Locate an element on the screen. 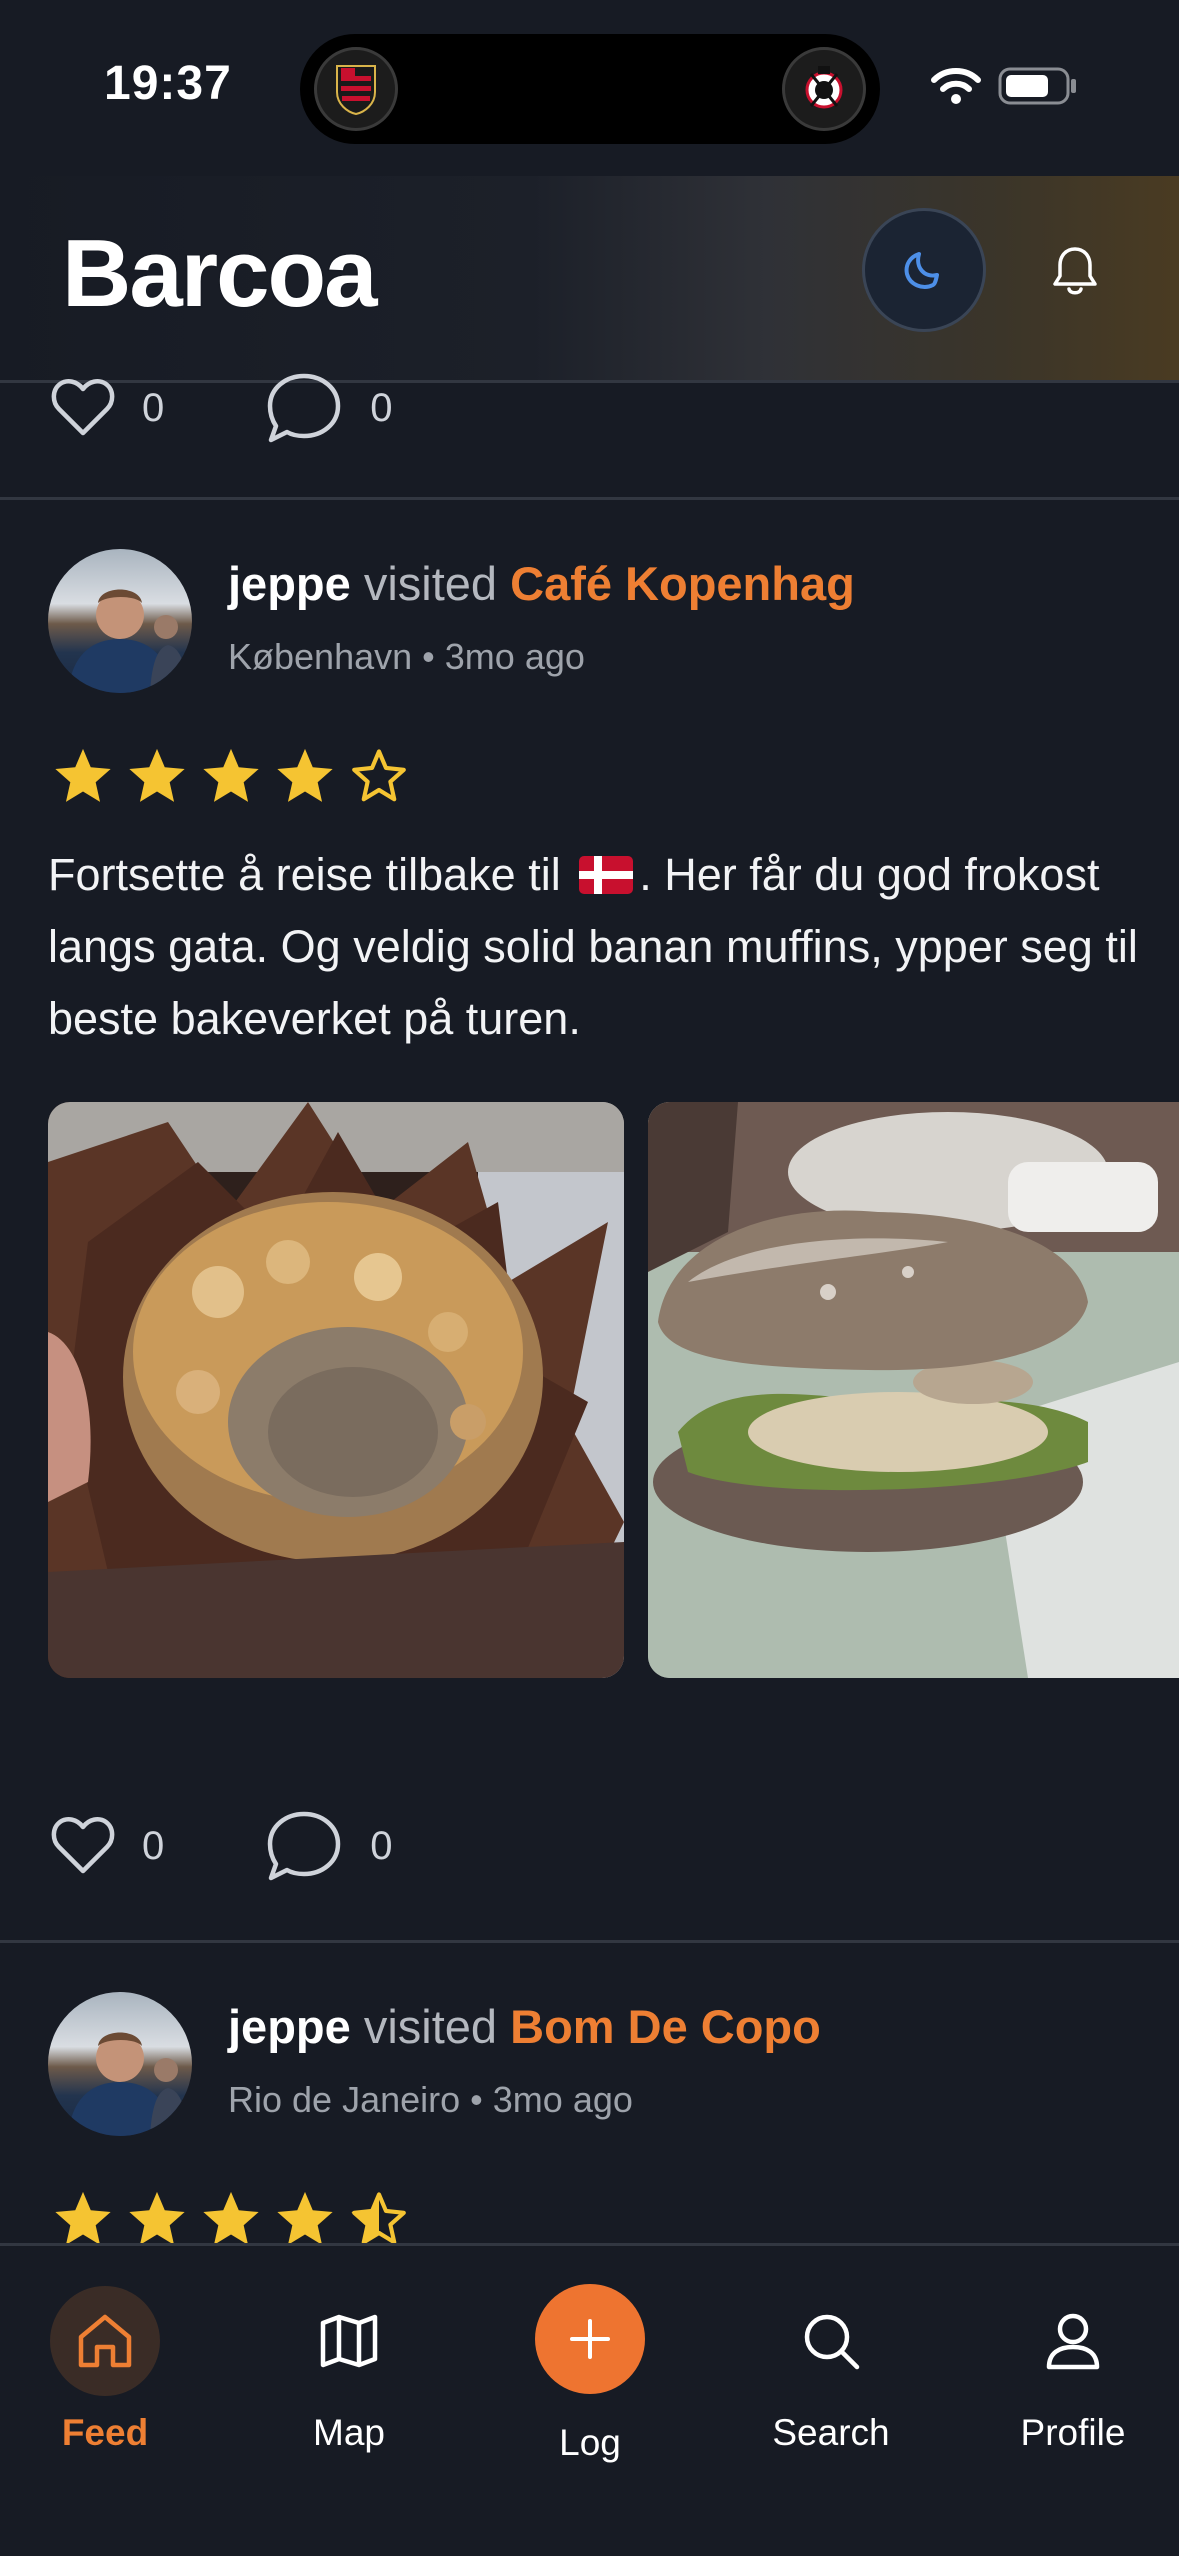 The width and height of the screenshot is (1179, 2556). search-icon is located at coordinates (832, 2342).